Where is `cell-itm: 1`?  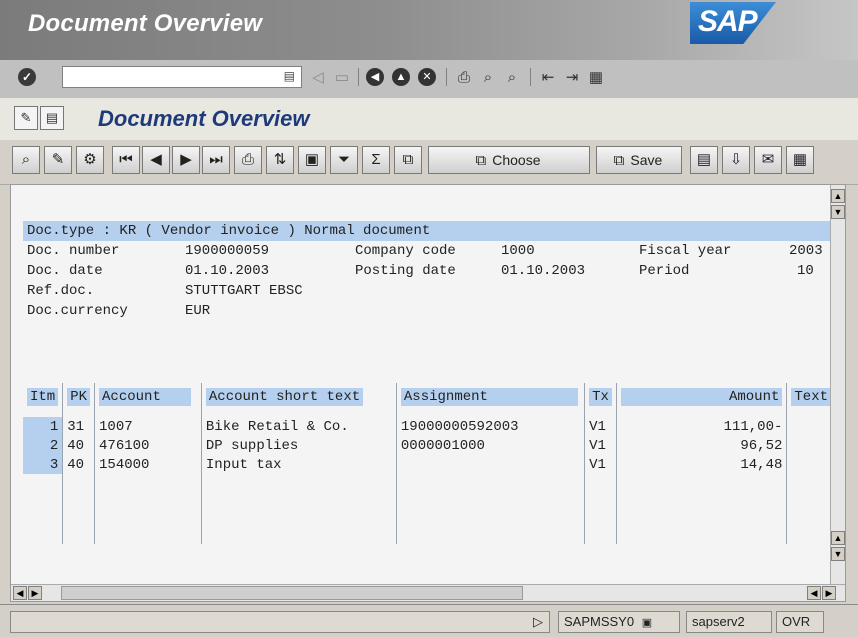
cell-itm: 1 is located at coordinates (43, 426).